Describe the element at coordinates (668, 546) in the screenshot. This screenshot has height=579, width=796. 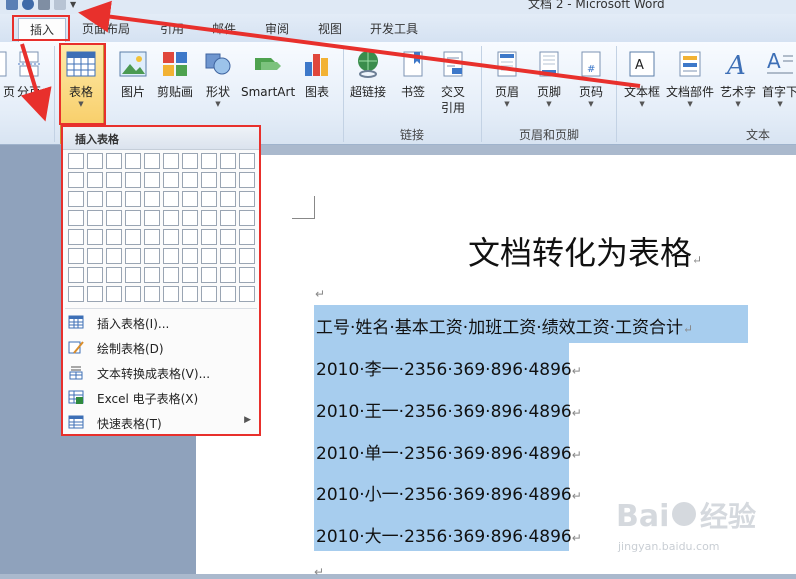
I see `svg-text: jingyan.baidu.com` at that location.